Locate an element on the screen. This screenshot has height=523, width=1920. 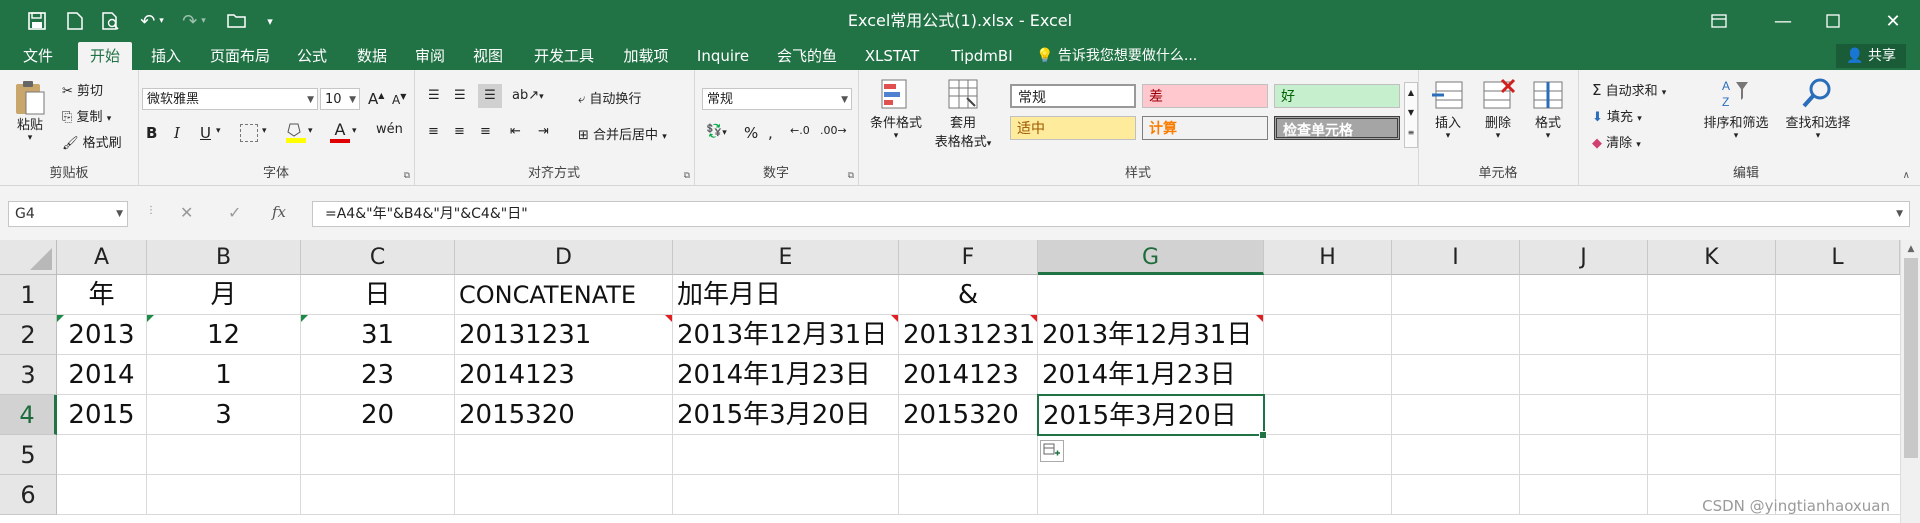
increase-decimal-icon: ←.0 is located at coordinates (800, 130).